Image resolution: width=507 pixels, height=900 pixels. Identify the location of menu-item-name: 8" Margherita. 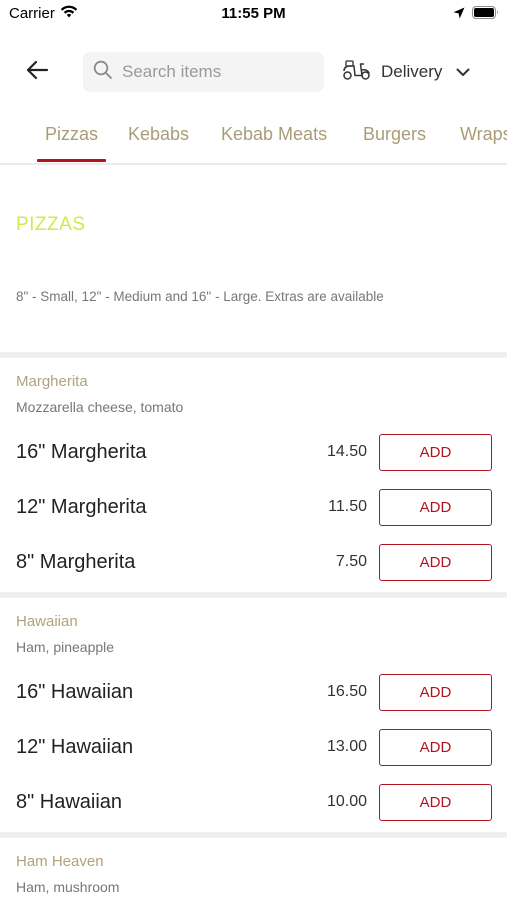
(76, 562).